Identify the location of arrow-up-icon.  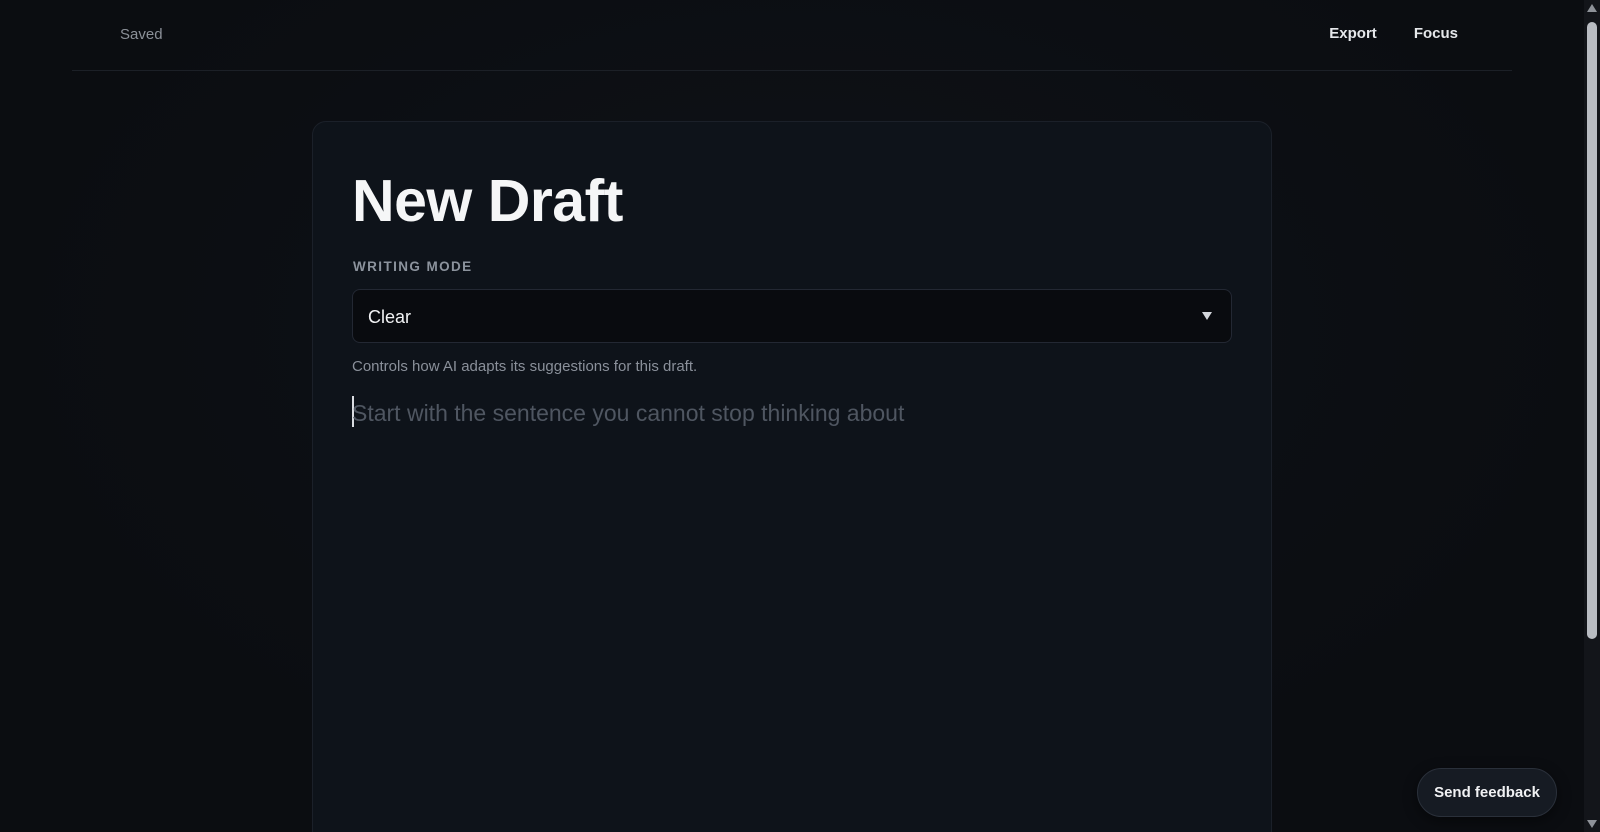
(1592, 8).